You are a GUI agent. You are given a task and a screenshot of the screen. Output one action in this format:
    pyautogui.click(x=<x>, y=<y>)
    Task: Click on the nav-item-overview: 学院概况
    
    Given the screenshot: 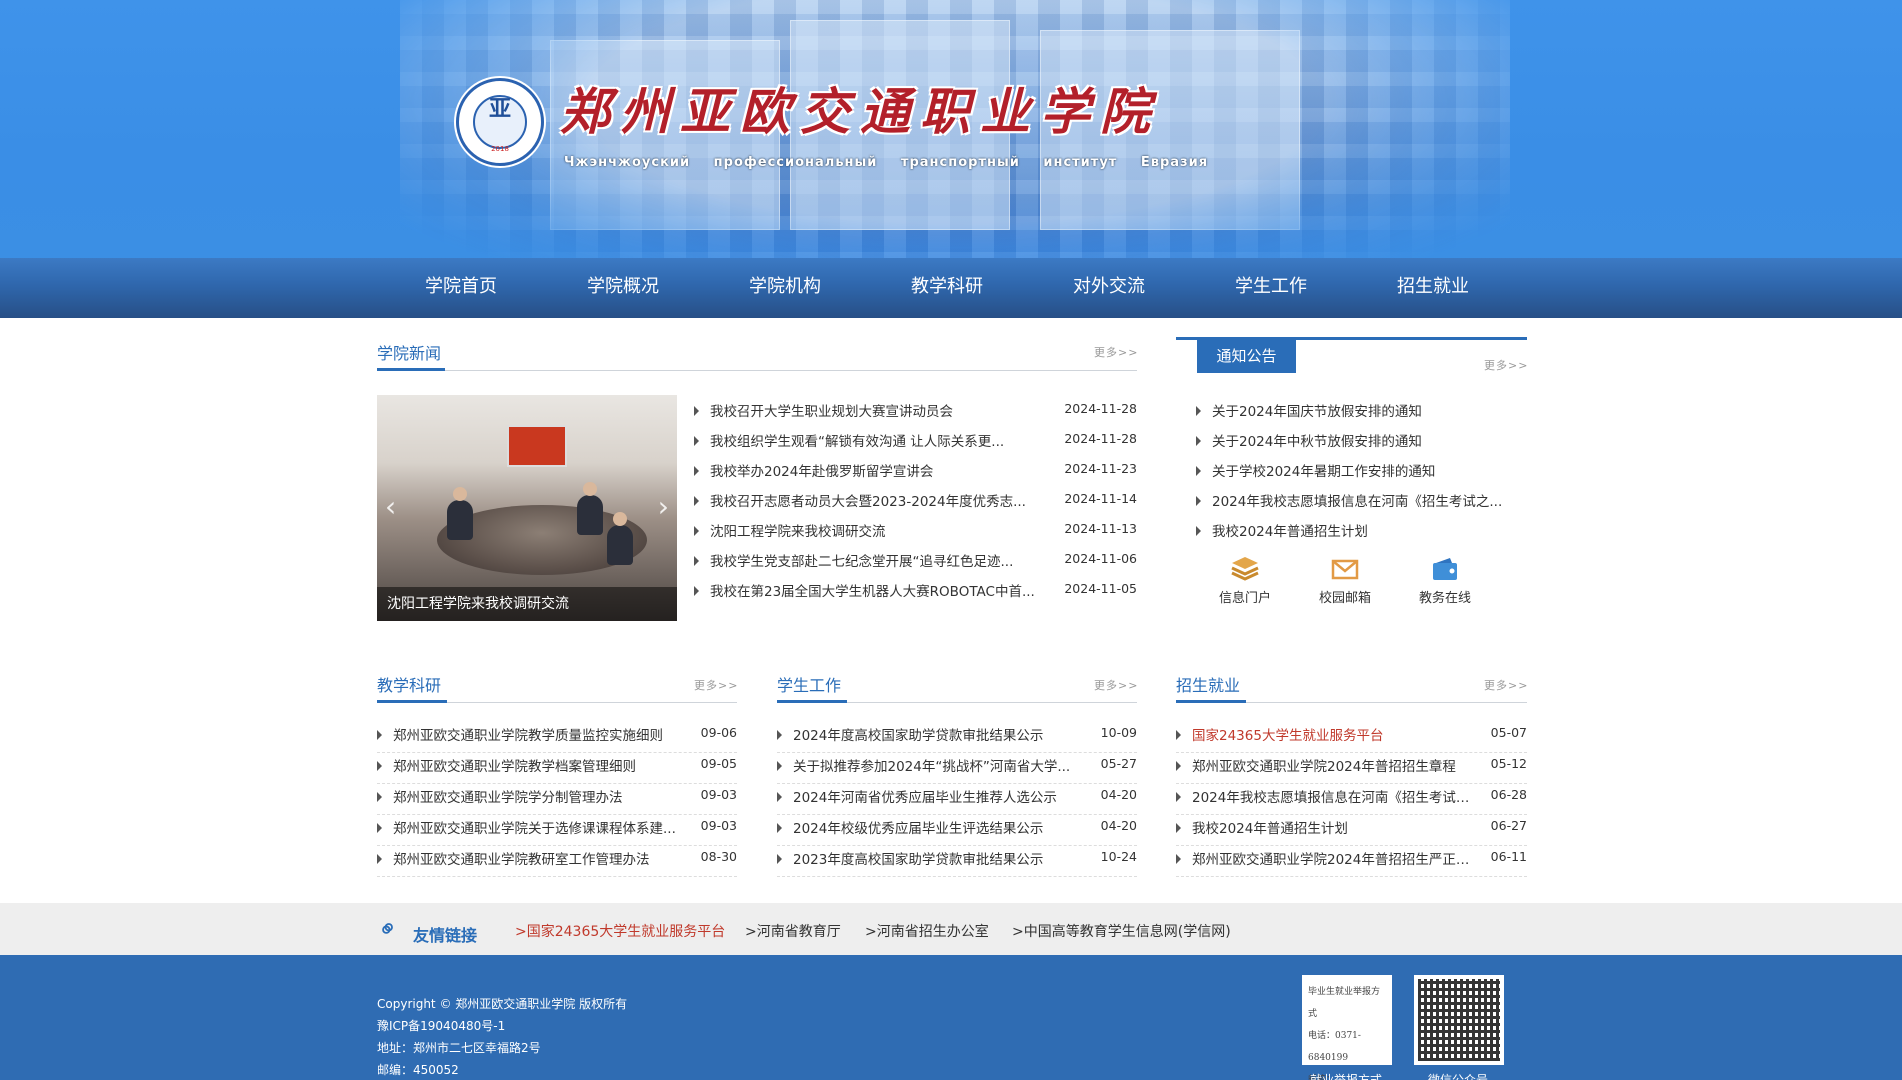 What is the action you would take?
    pyautogui.click(x=623, y=288)
    